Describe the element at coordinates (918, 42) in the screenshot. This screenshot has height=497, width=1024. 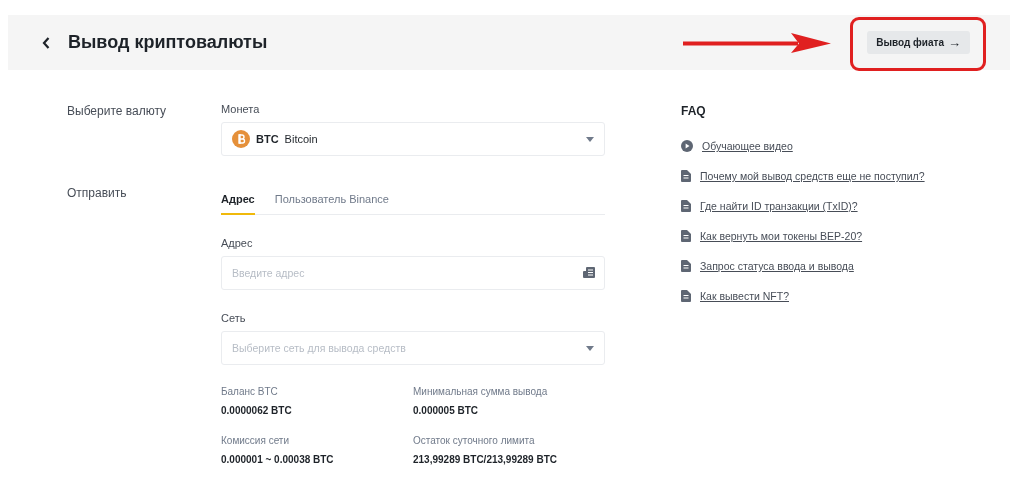
I see `fiat-withdraw-button: Вывод фиата →` at that location.